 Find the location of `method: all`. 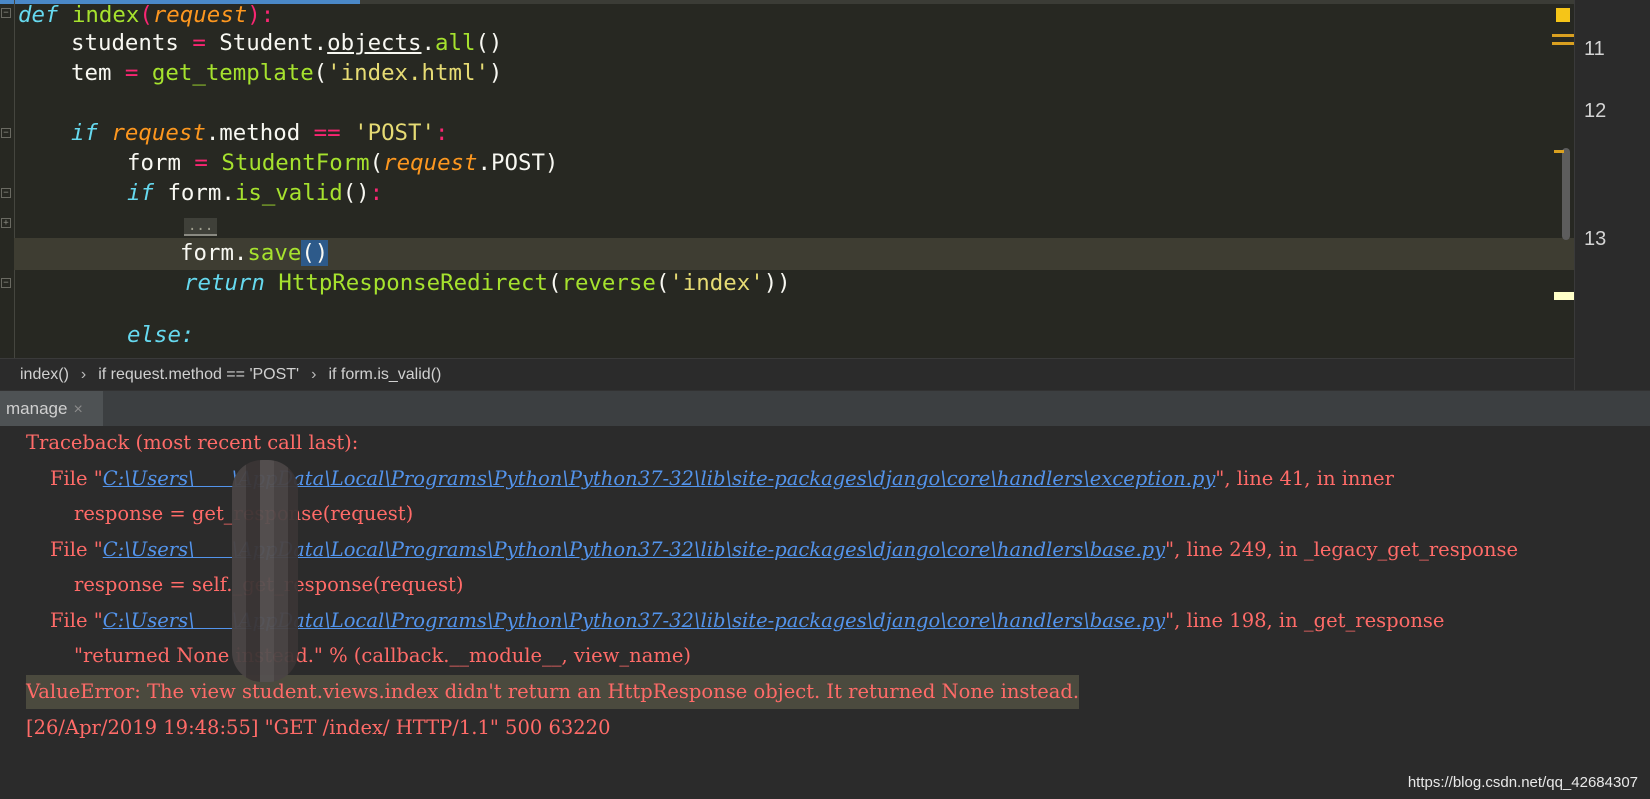

method: all is located at coordinates (455, 43).